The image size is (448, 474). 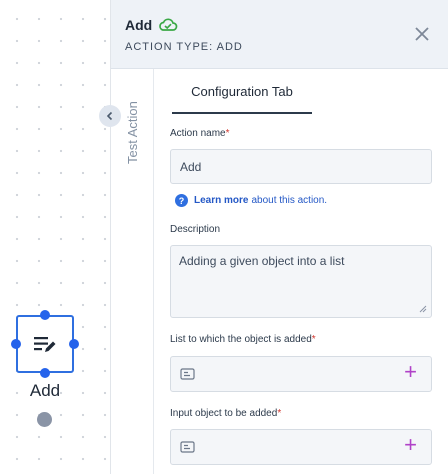 I want to click on description-textarea: Adding a given object into a list, so click(x=301, y=281).